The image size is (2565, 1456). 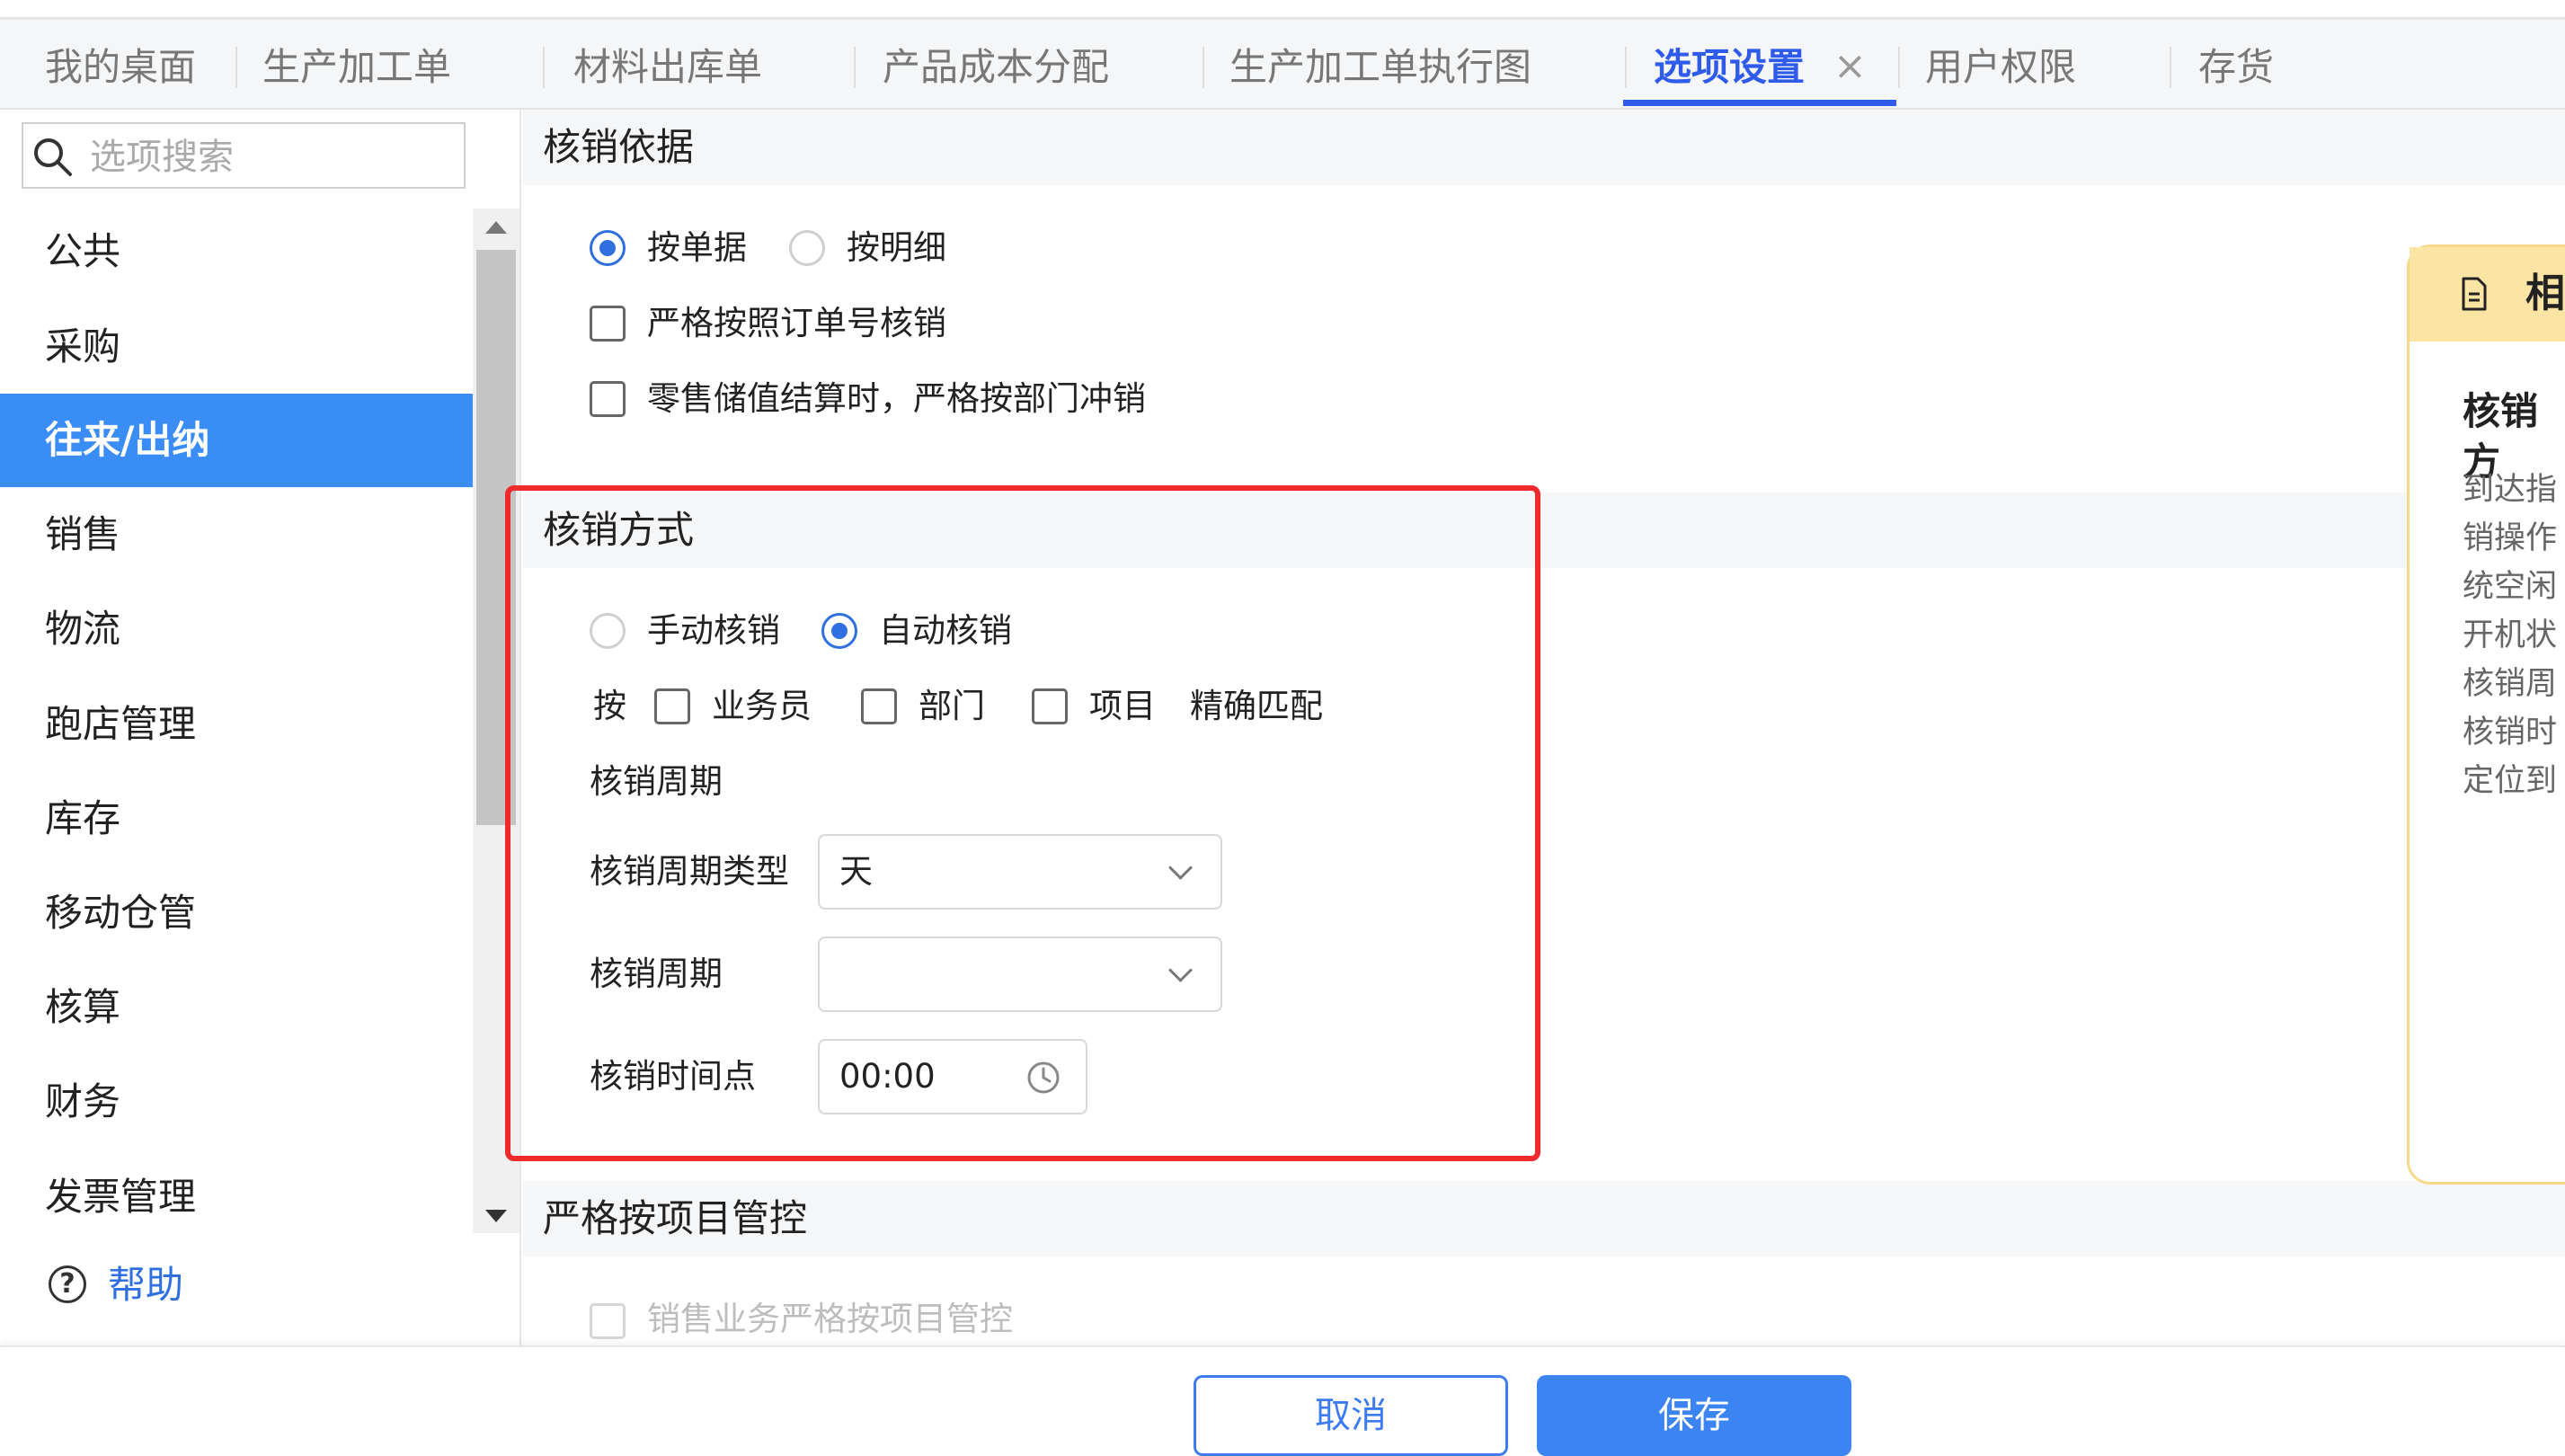 I want to click on help-card-line: 统空闲, so click(x=2511, y=587).